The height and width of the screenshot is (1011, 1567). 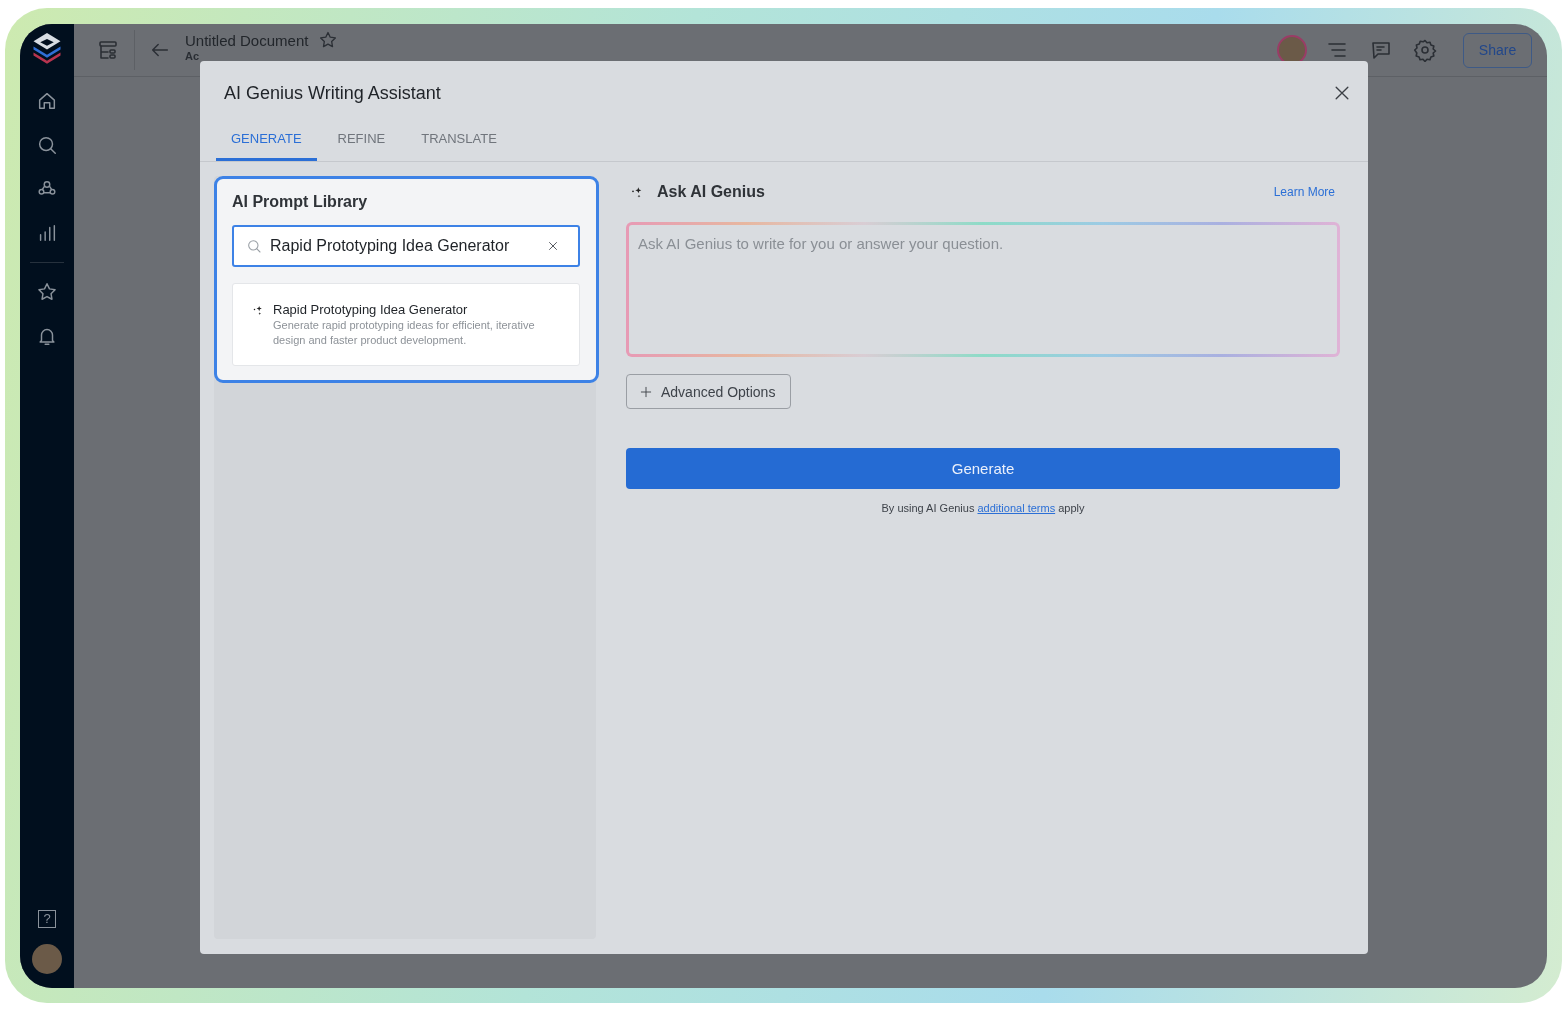 I want to click on learn-more-link: Learn More, so click(x=1304, y=192).